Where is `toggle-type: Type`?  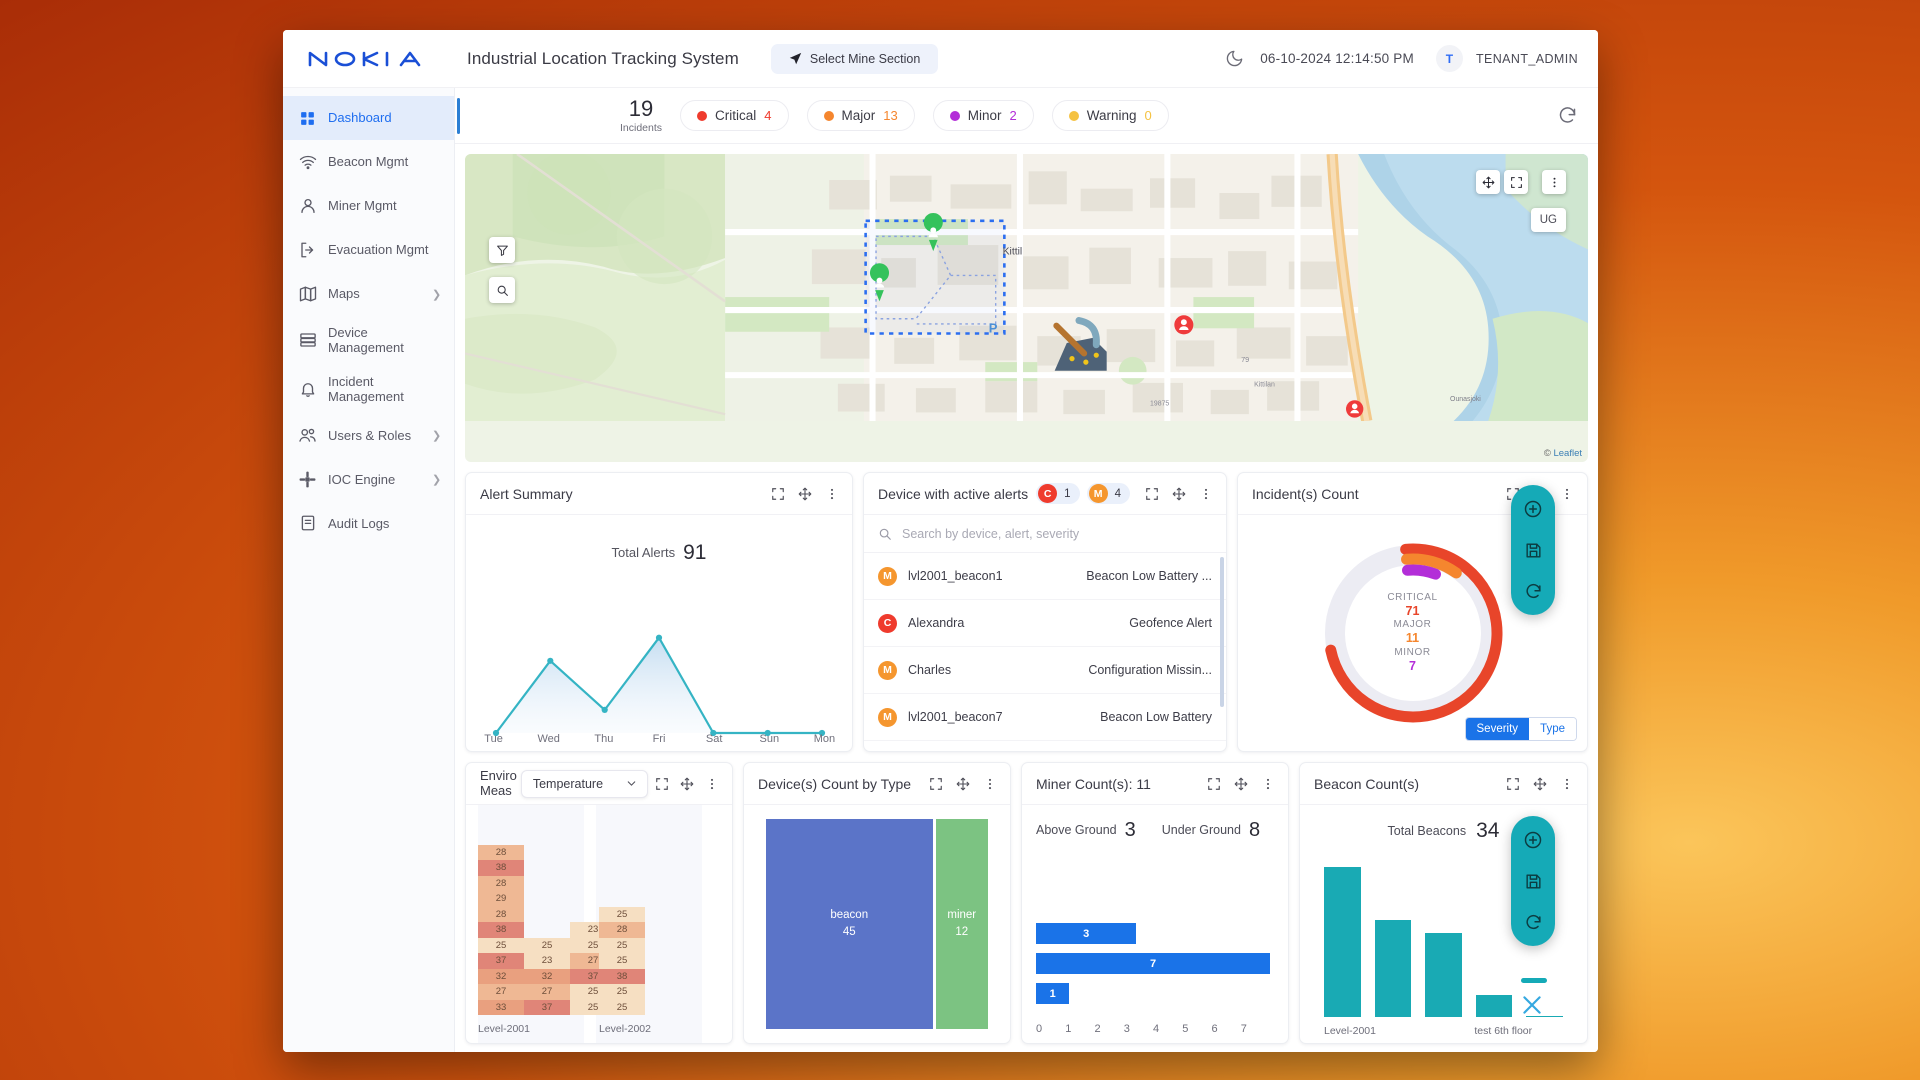 toggle-type: Type is located at coordinates (1552, 729).